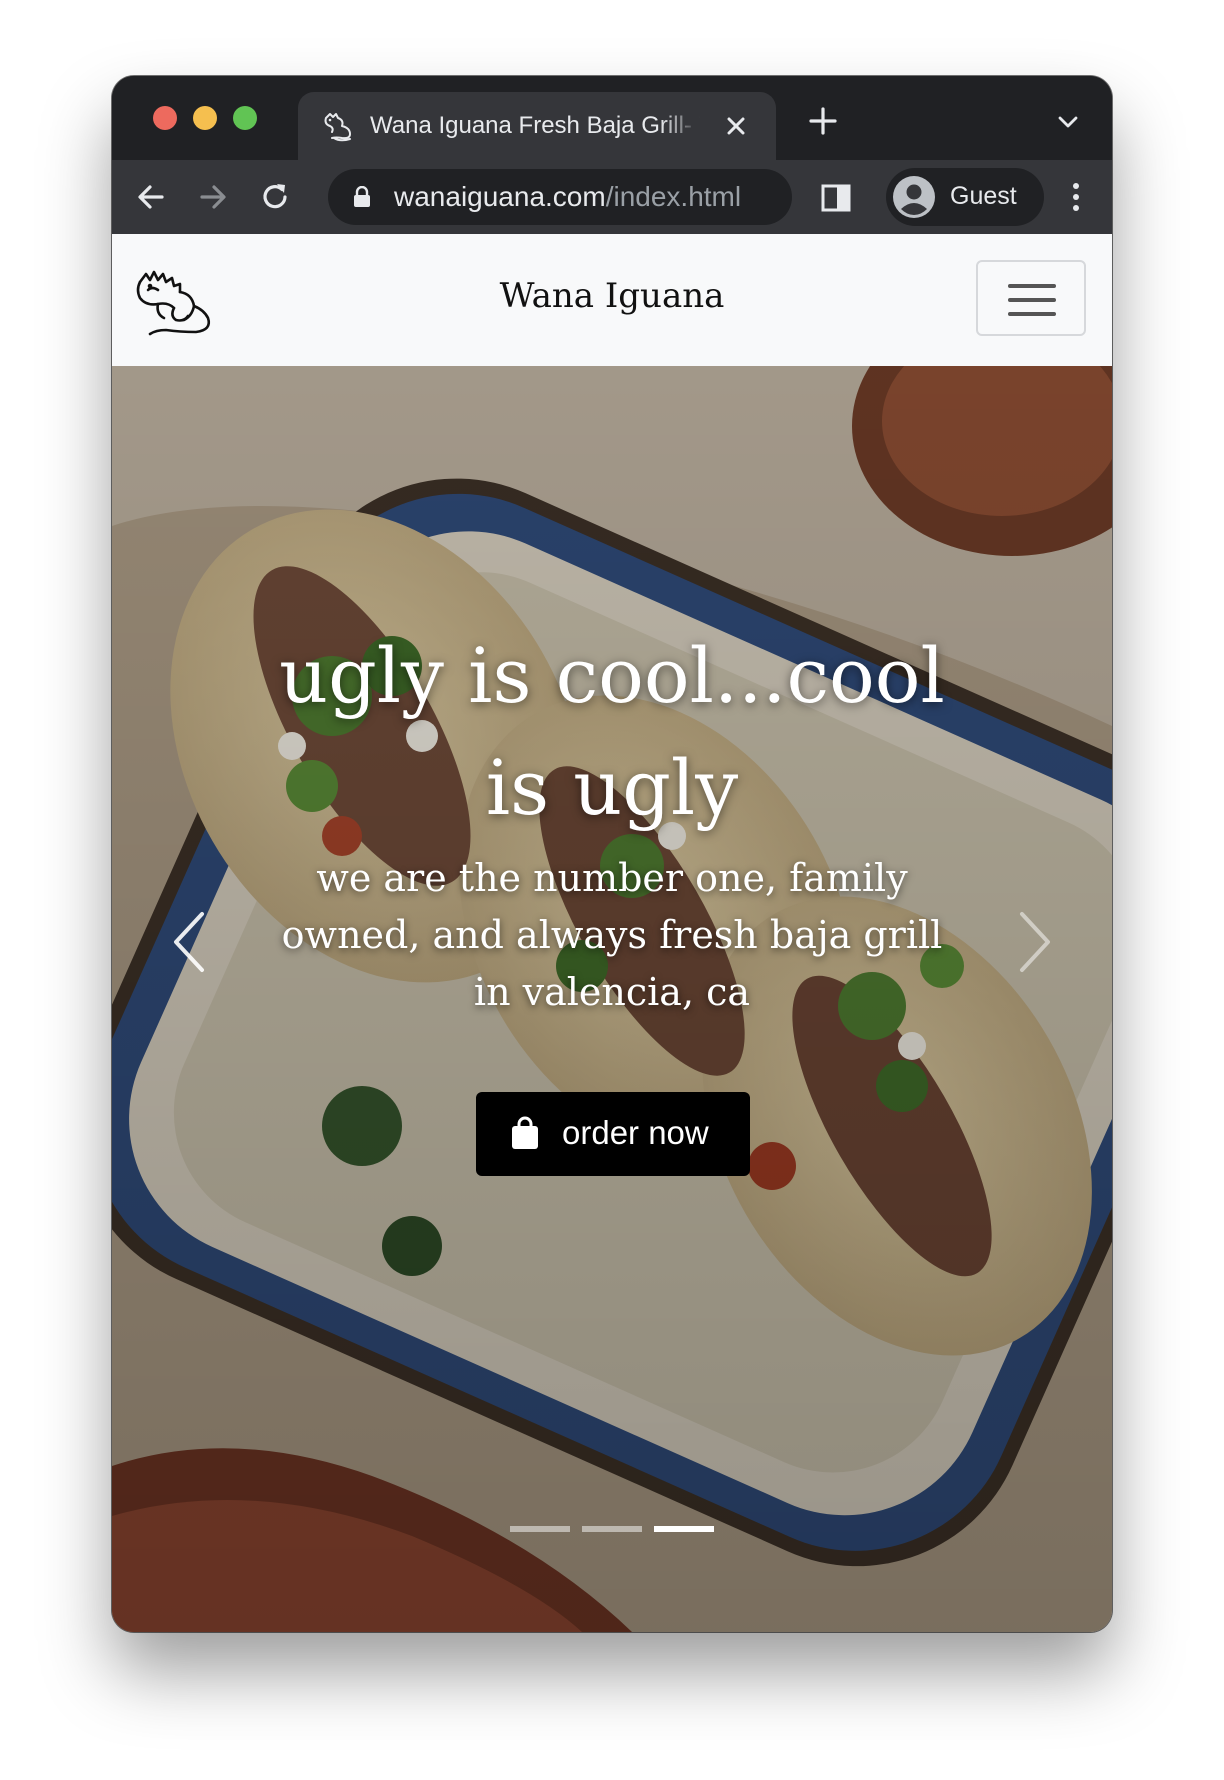 This screenshot has width=1224, height=1780. What do you see at coordinates (245, 118) in the screenshot?
I see `maximize-window-button` at bounding box center [245, 118].